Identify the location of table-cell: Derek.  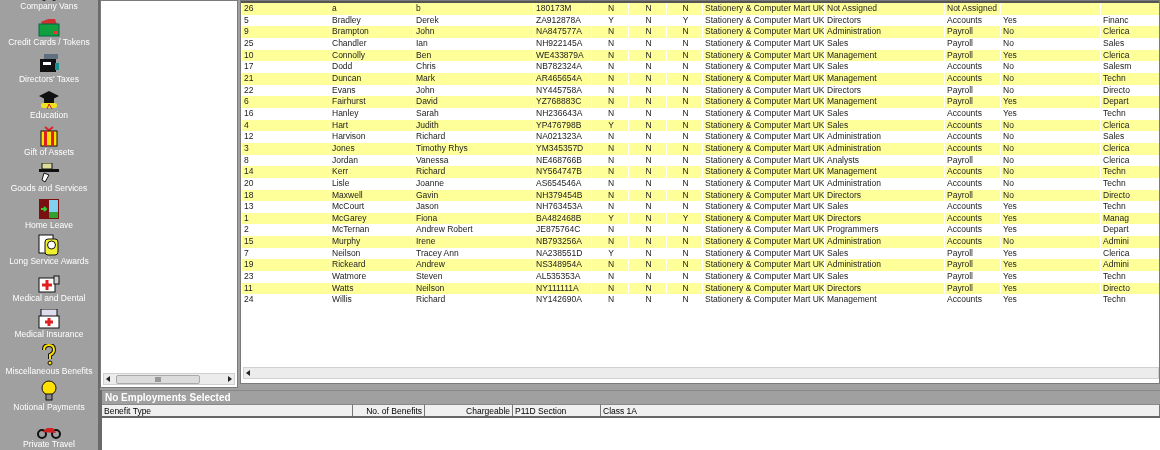
(427, 19).